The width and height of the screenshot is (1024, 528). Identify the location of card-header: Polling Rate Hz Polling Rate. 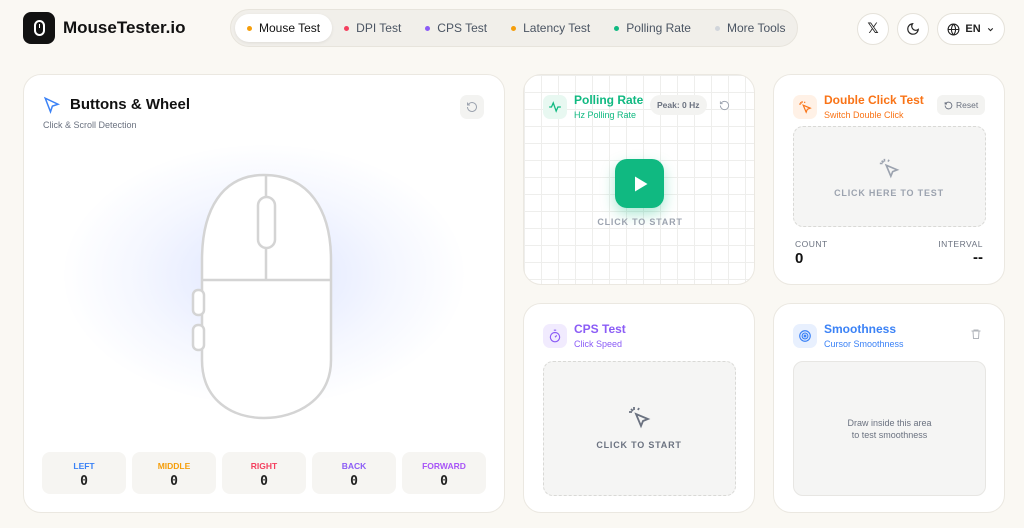
(608, 106).